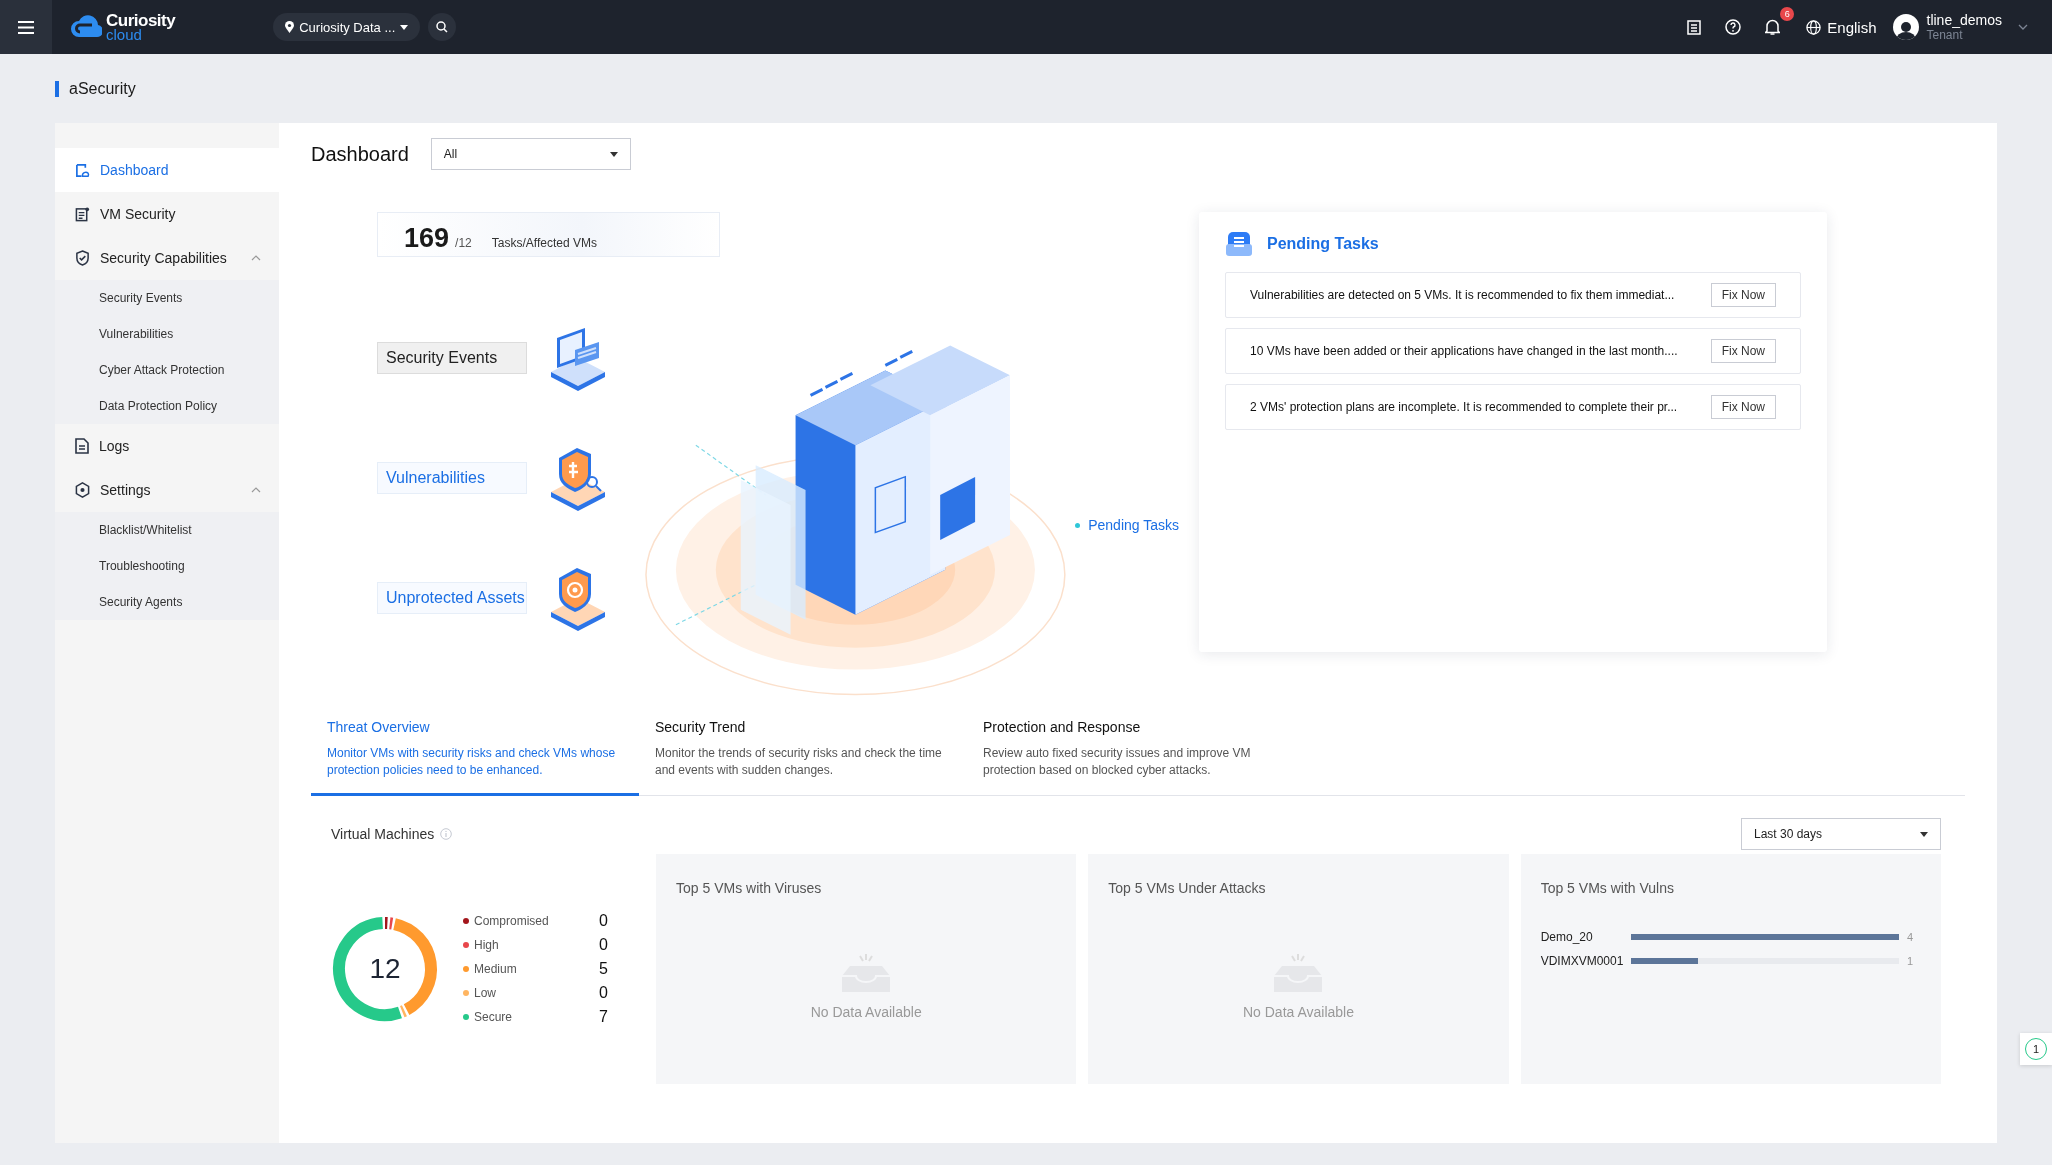 The height and width of the screenshot is (1165, 2052). Describe the element at coordinates (1131, 750) in the screenshot. I see `tab: Protection and Response Review auto fixed security issues and improve VM protection based on blocked cyber attacks.` at that location.